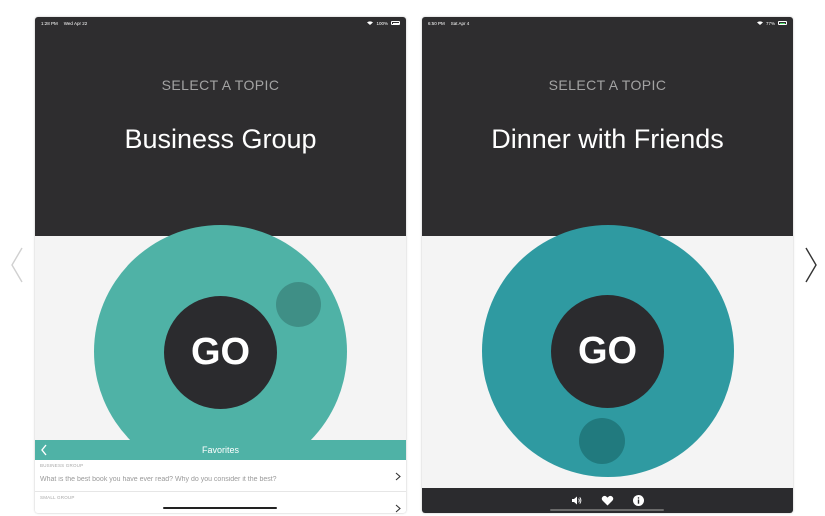 The width and height of the screenshot is (825, 516). What do you see at coordinates (75, 23) in the screenshot?
I see `status-date: Wed Apr 22` at bounding box center [75, 23].